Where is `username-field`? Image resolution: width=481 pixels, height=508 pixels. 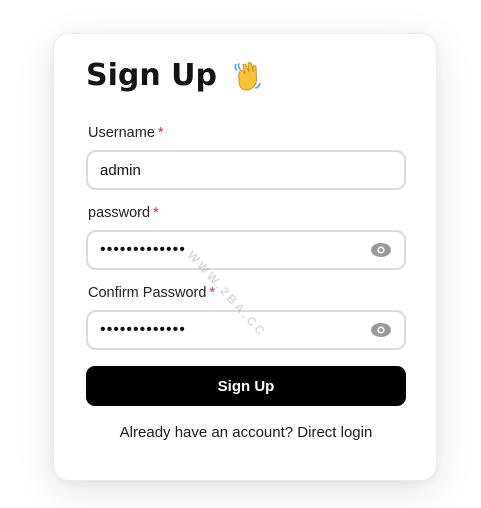
username-field is located at coordinates (246, 170).